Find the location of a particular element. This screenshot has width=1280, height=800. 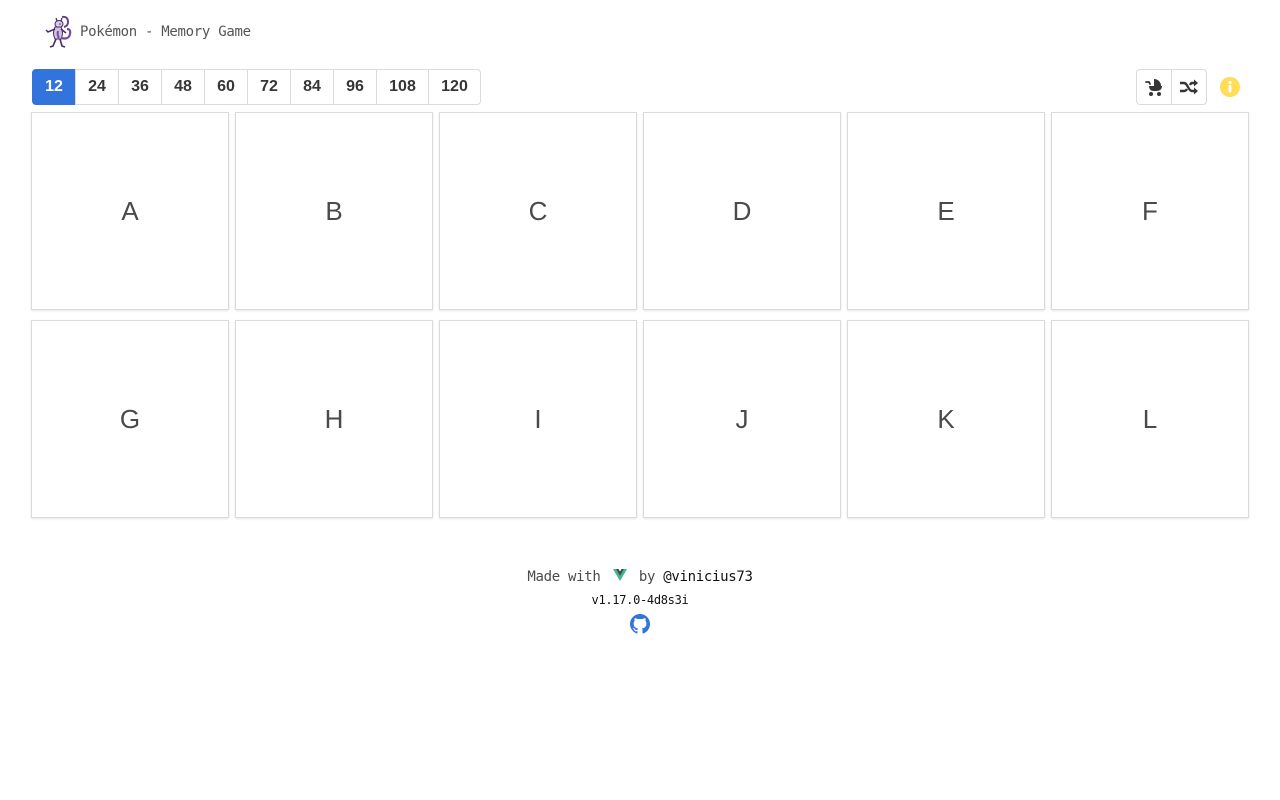

game-tools is located at coordinates (1171, 87).